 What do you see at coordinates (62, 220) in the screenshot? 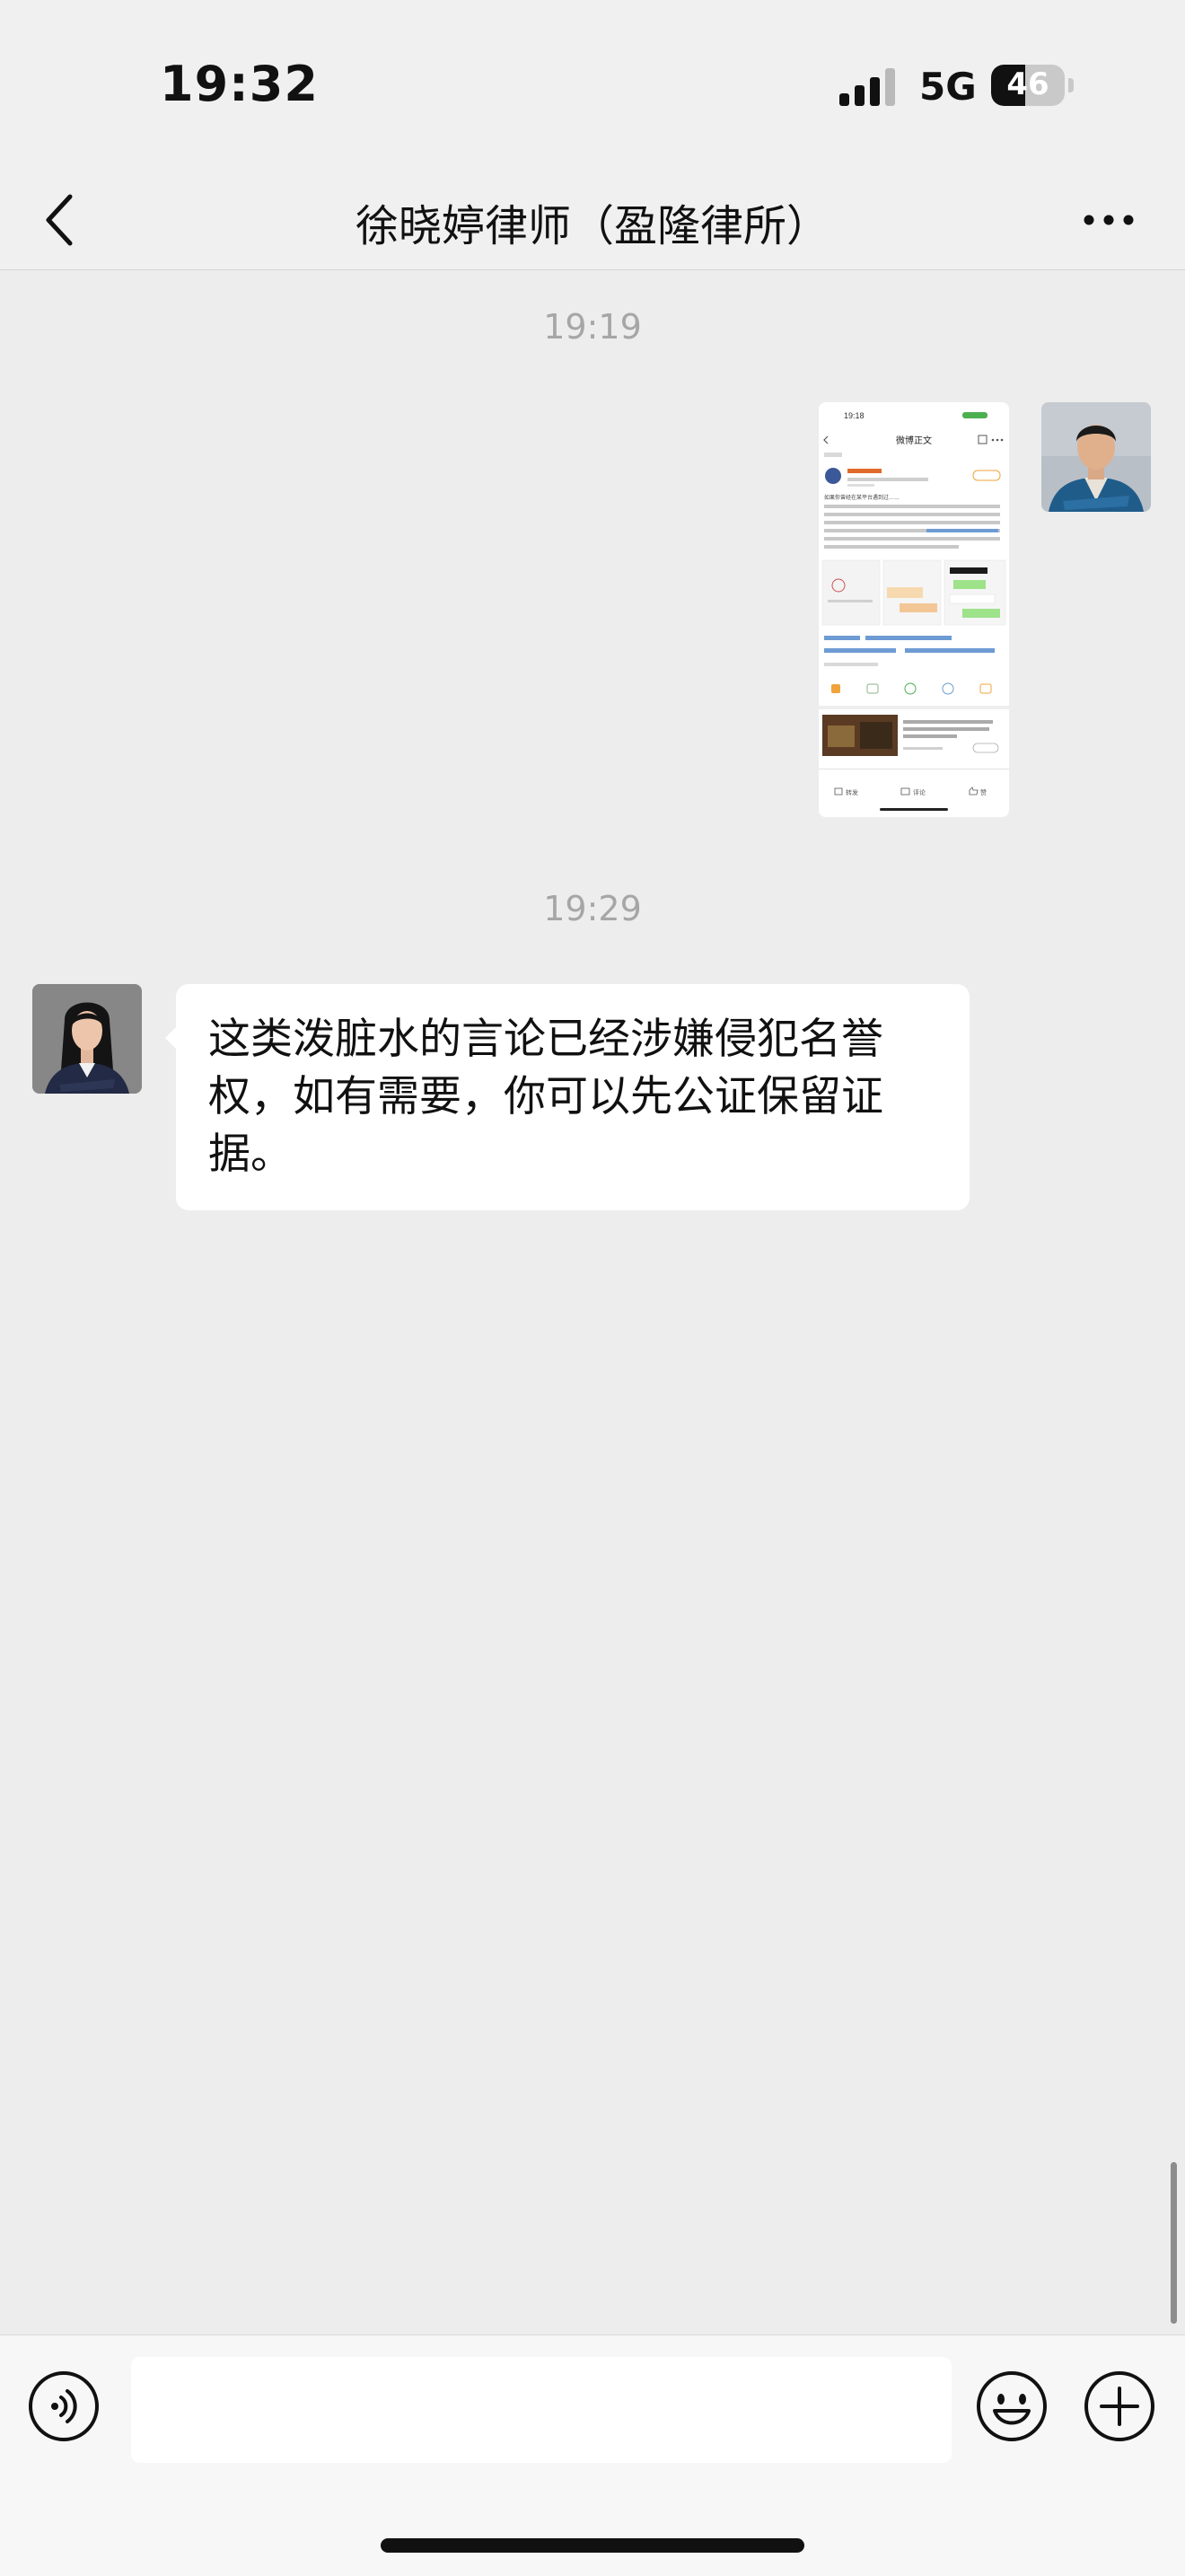
I see `chevron-left-icon` at bounding box center [62, 220].